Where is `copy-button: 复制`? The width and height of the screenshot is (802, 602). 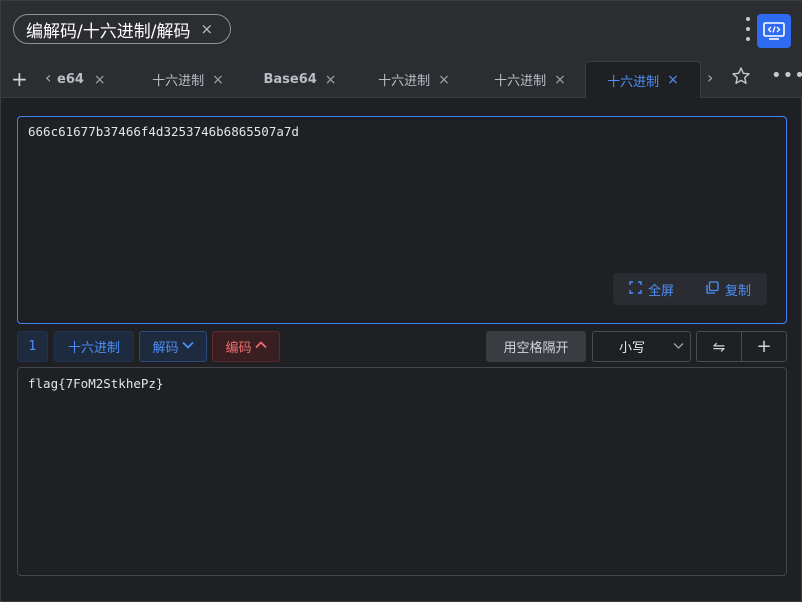 copy-button: 复制 is located at coordinates (728, 289).